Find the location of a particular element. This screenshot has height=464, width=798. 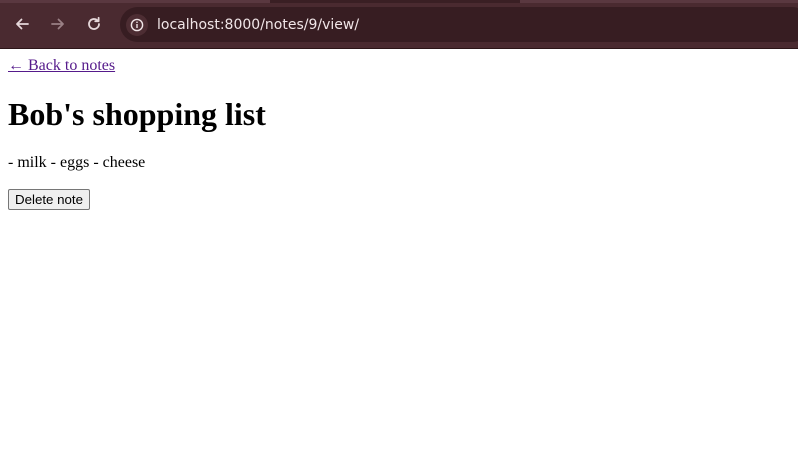

reload-button is located at coordinates (94, 24).